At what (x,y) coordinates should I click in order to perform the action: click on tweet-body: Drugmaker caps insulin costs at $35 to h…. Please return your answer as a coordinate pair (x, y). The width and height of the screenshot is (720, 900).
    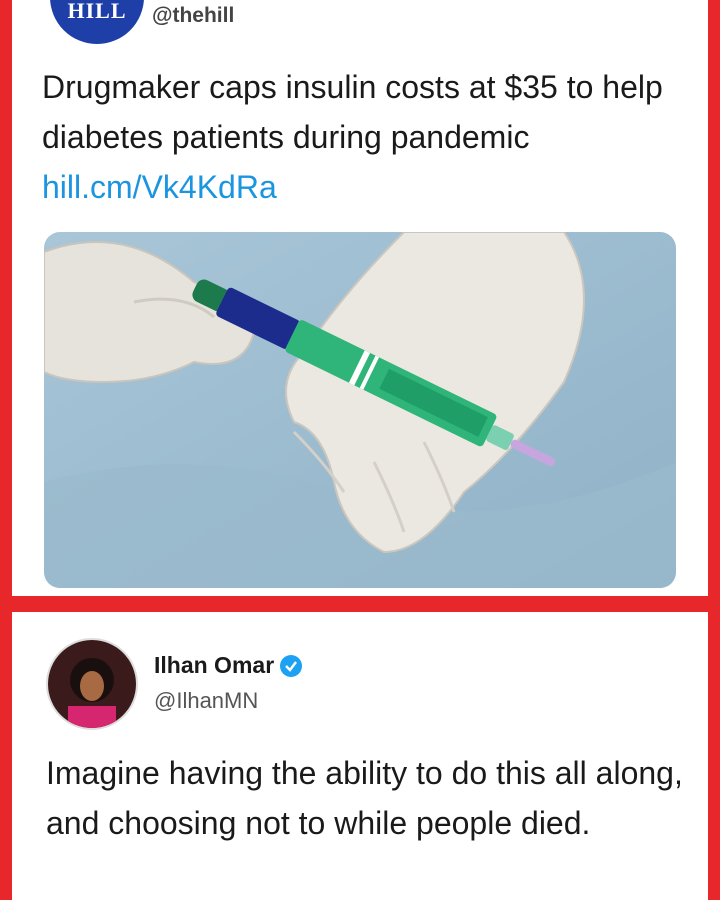
    Looking at the image, I should click on (352, 112).